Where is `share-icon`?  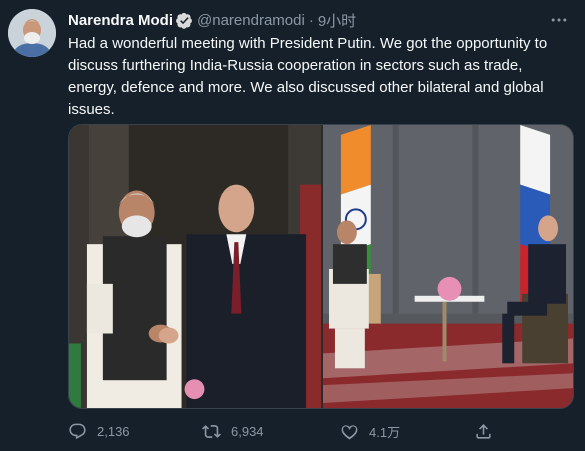 share-icon is located at coordinates (483, 431).